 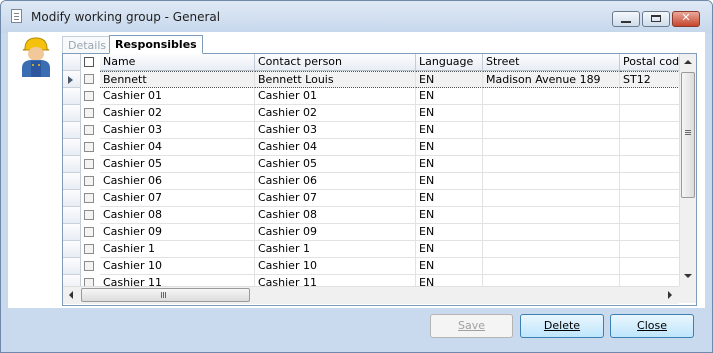 I want to click on cell-contact-person: Cashier 05, so click(x=335, y=164).